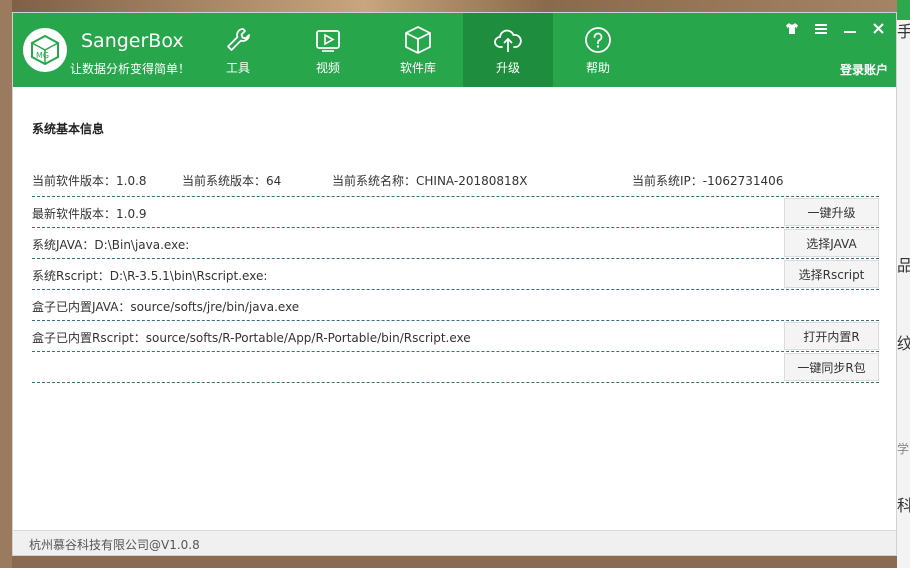 This screenshot has width=910, height=568. I want to click on background-text: 科, so click(903, 505).